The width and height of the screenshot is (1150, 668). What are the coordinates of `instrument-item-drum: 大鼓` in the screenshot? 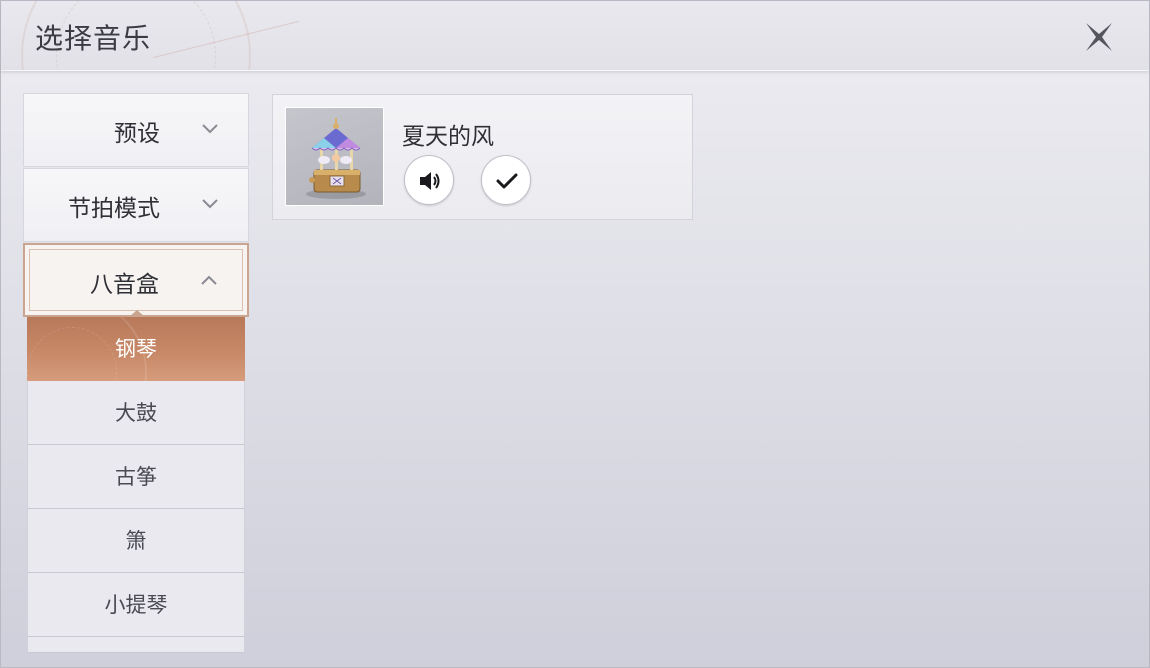 It's located at (136, 413).